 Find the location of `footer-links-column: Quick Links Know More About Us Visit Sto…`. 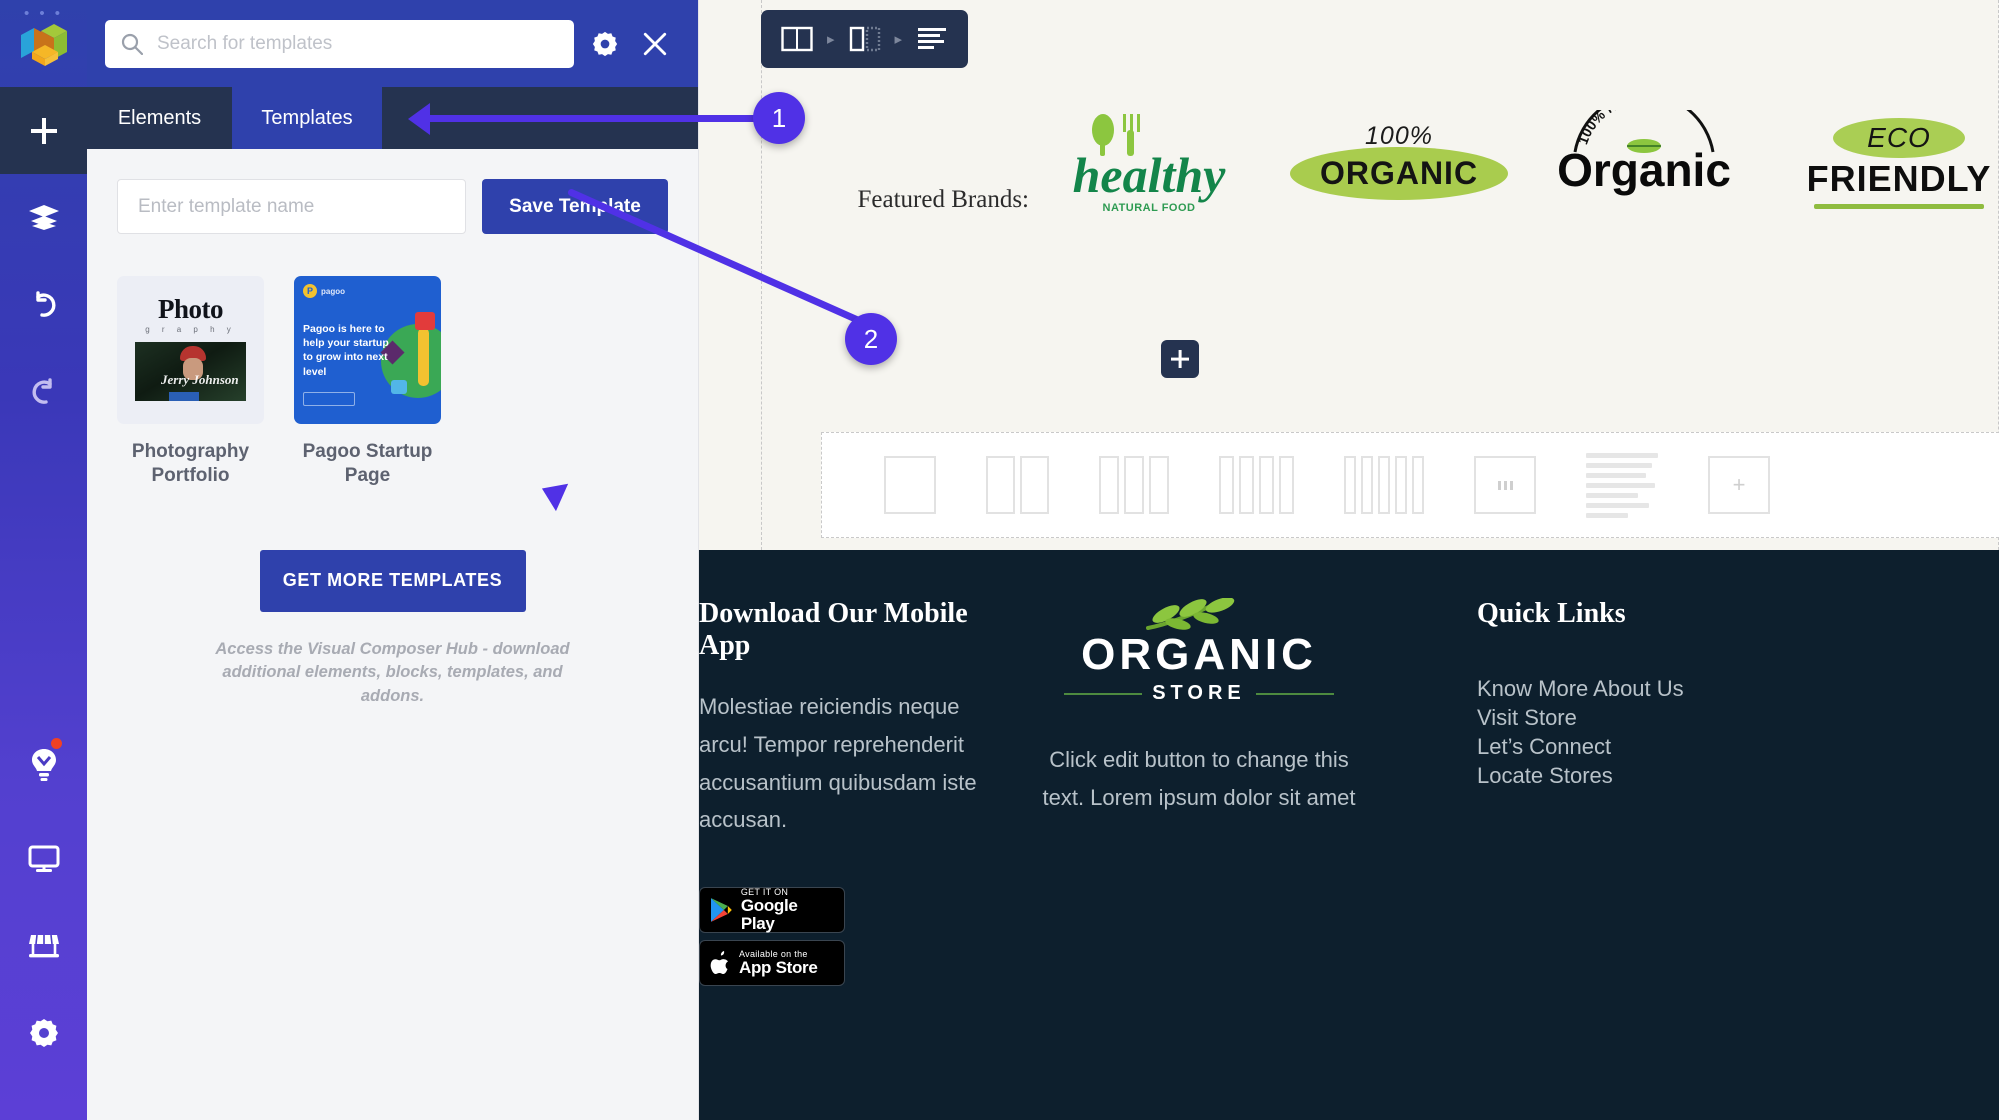

footer-links-column: Quick Links Know More About Us Visit Sto… is located at coordinates (1627, 694).